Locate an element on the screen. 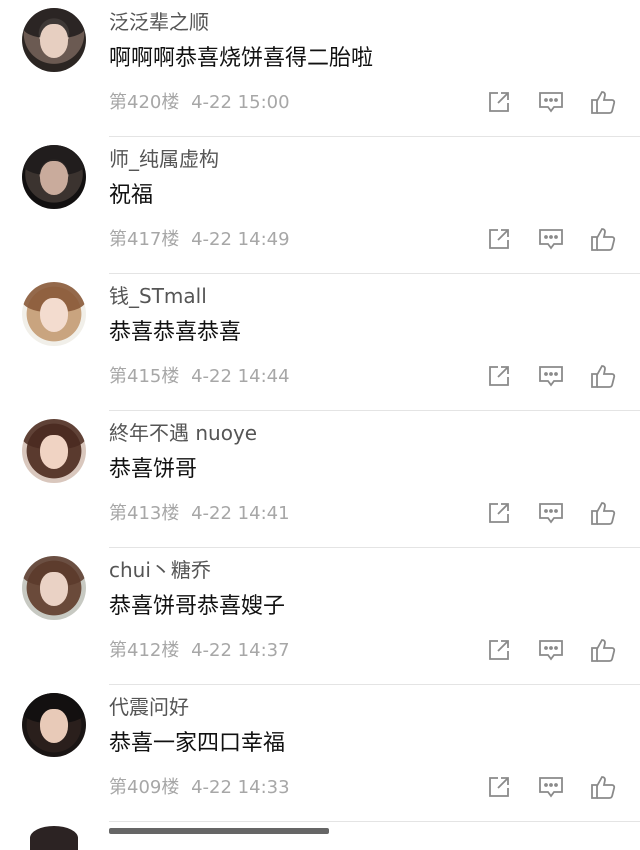  comment-meta: 第415楼 4-22 14:44 is located at coordinates (199, 377).